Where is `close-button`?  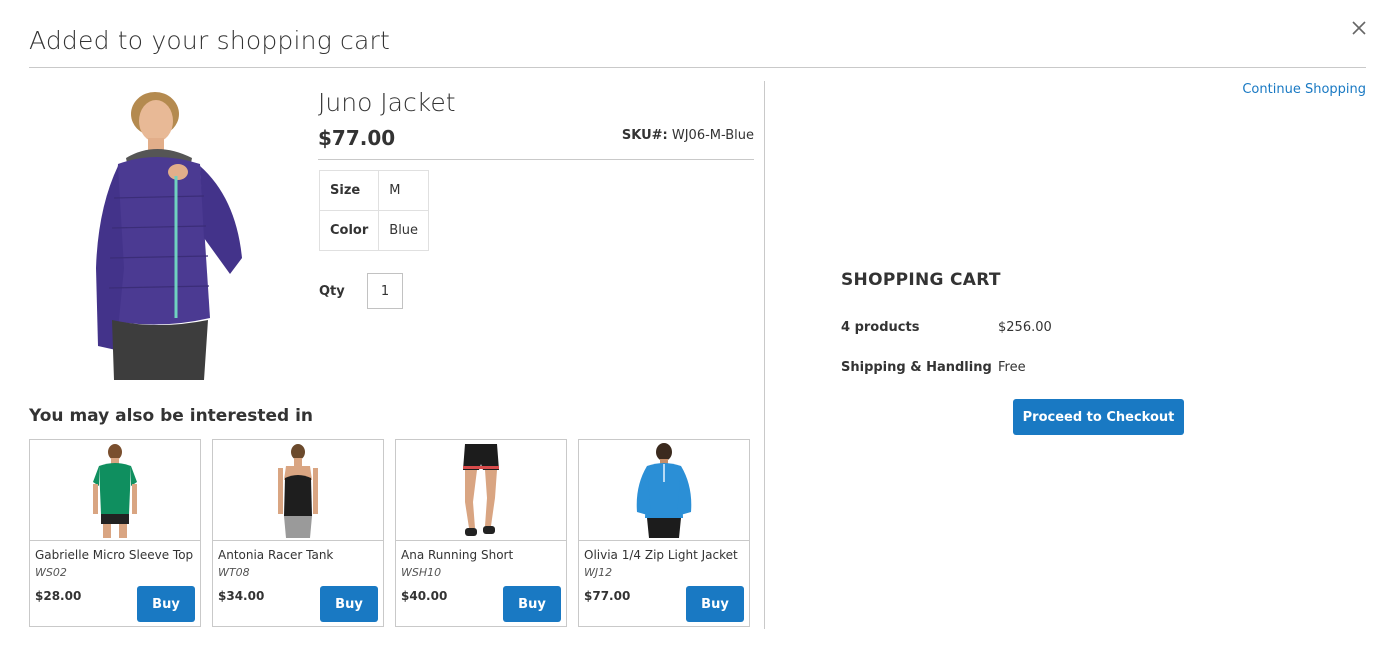 close-button is located at coordinates (1359, 28).